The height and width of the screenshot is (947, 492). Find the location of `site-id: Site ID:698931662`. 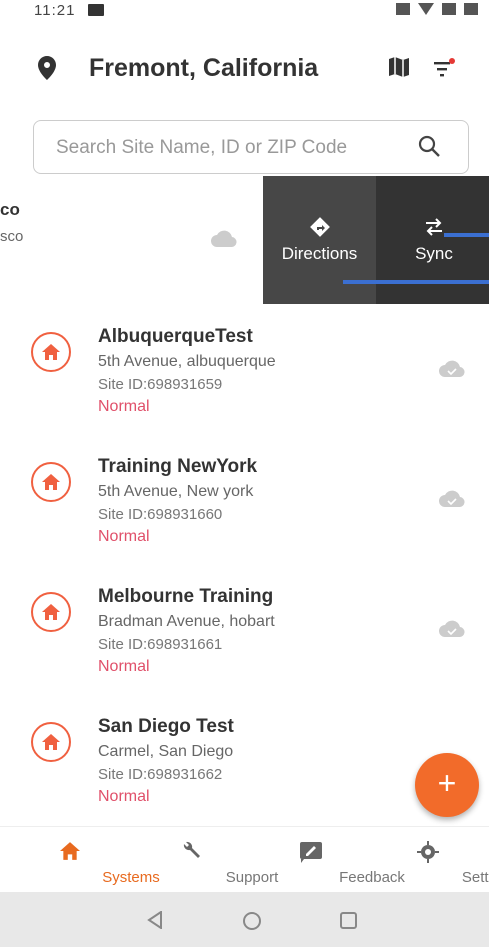

site-id: Site ID:698931662 is located at coordinates (160, 774).